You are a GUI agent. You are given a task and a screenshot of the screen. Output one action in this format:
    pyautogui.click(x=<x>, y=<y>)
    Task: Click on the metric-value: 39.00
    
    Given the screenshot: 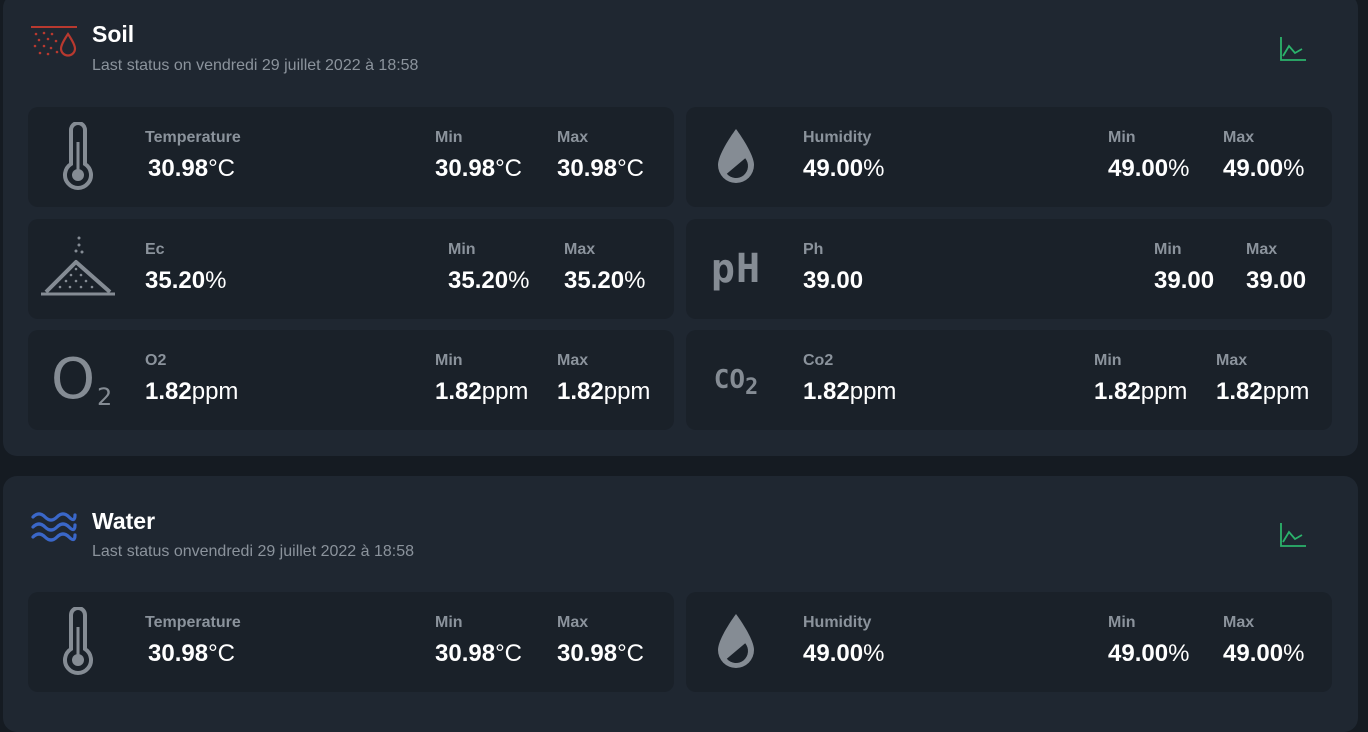 What is the action you would take?
    pyautogui.click(x=833, y=280)
    